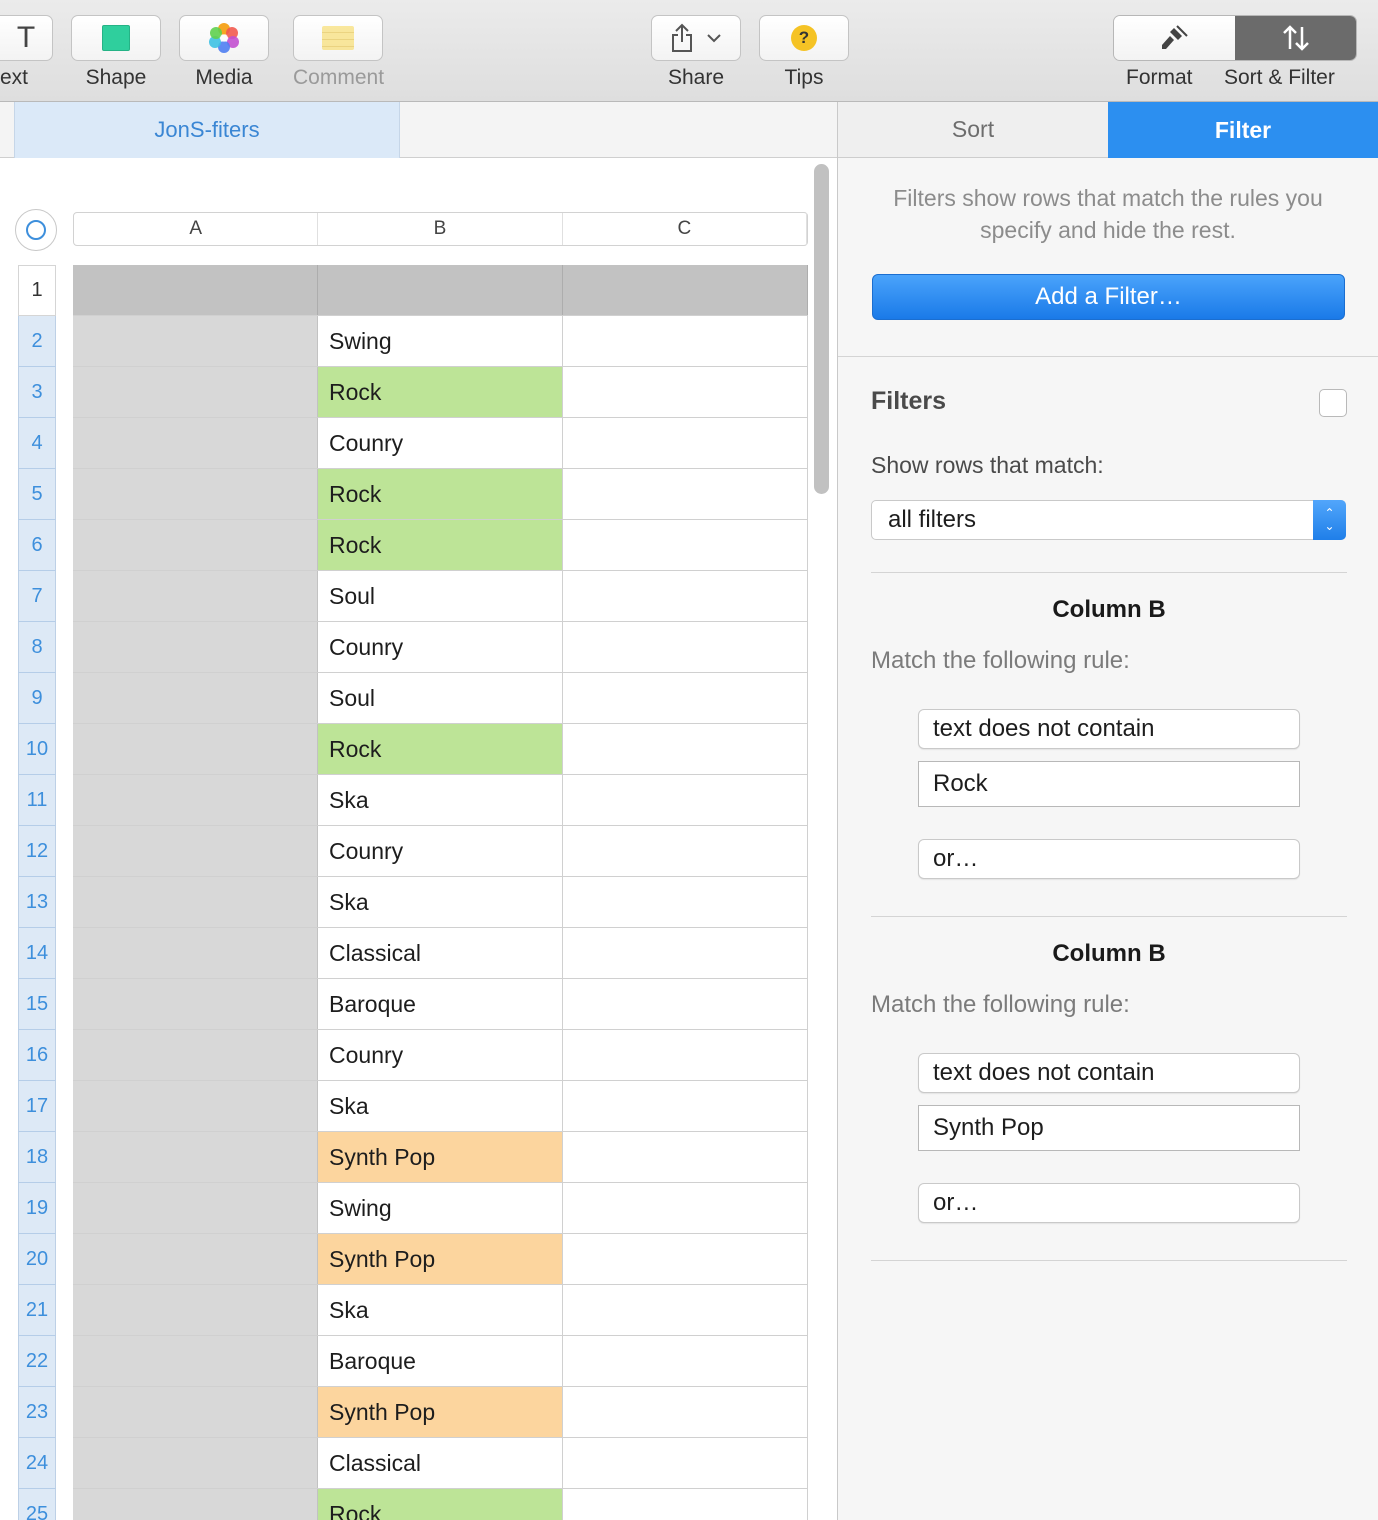  I want to click on share-button, so click(696, 38).